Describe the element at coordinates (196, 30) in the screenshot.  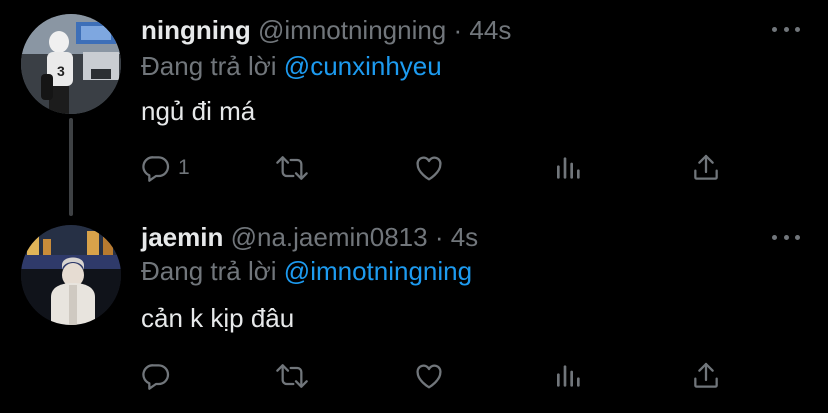
I see `author-display-name: ningning` at that location.